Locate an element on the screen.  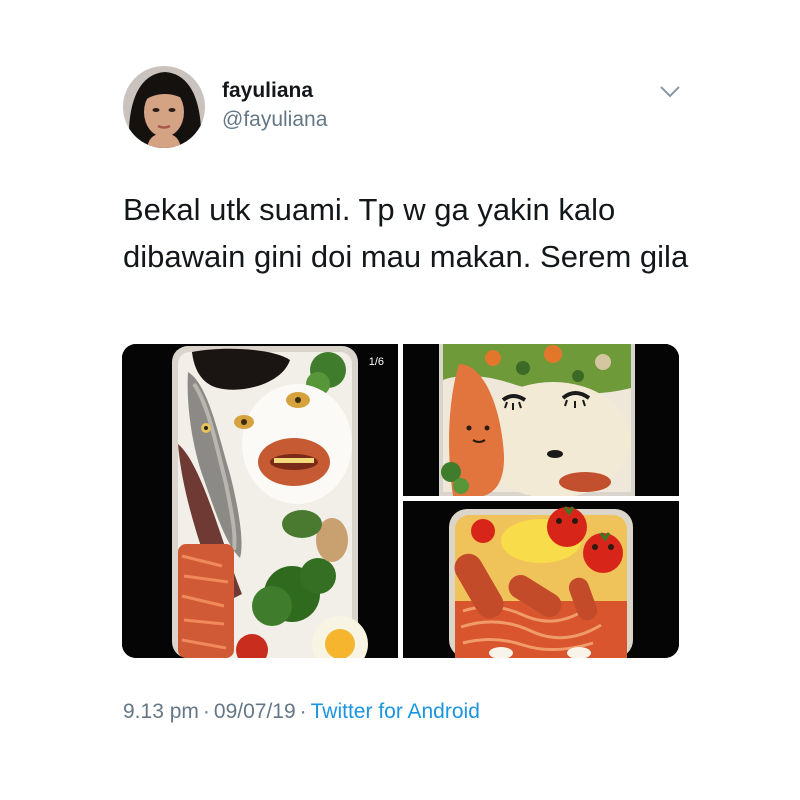
avatar is located at coordinates (164, 107).